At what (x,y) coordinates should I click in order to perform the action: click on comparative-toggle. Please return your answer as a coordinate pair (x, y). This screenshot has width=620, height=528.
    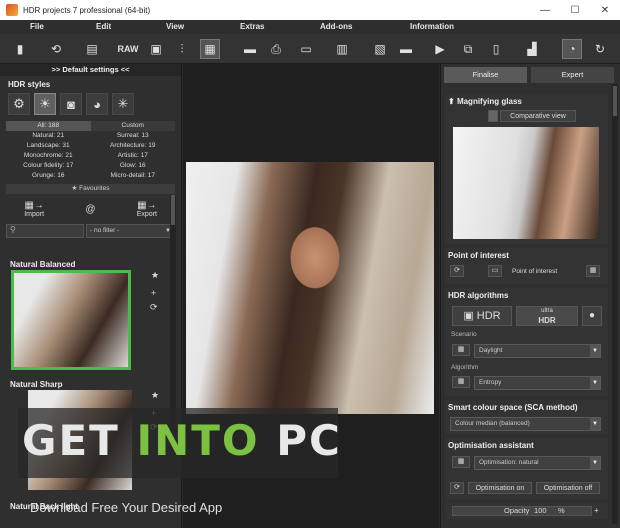
    Looking at the image, I should click on (493, 116).